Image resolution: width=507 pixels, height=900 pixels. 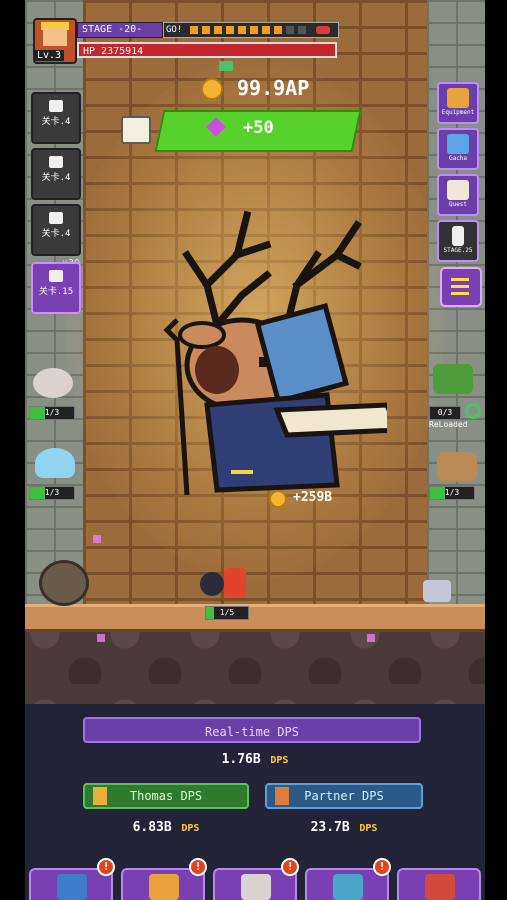 I want to click on stage-indicator: STAGE -20-, so click(x=120, y=30).